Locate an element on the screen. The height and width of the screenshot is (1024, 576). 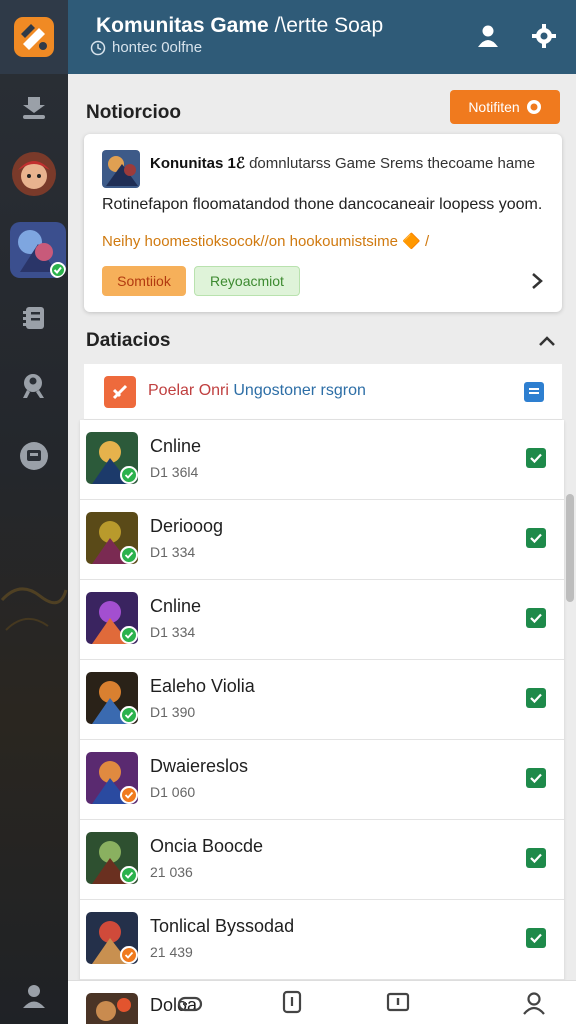
nav-inbox-icon is located at coordinates (398, 1003).